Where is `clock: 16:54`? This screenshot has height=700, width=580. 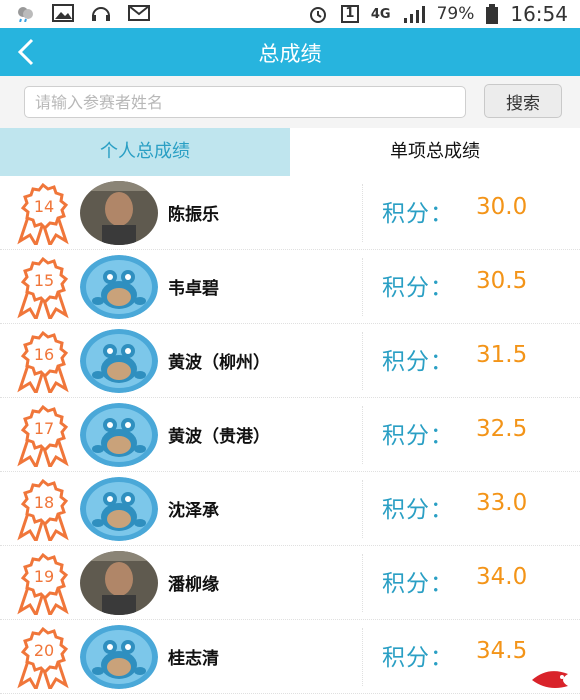
clock: 16:54 is located at coordinates (539, 14).